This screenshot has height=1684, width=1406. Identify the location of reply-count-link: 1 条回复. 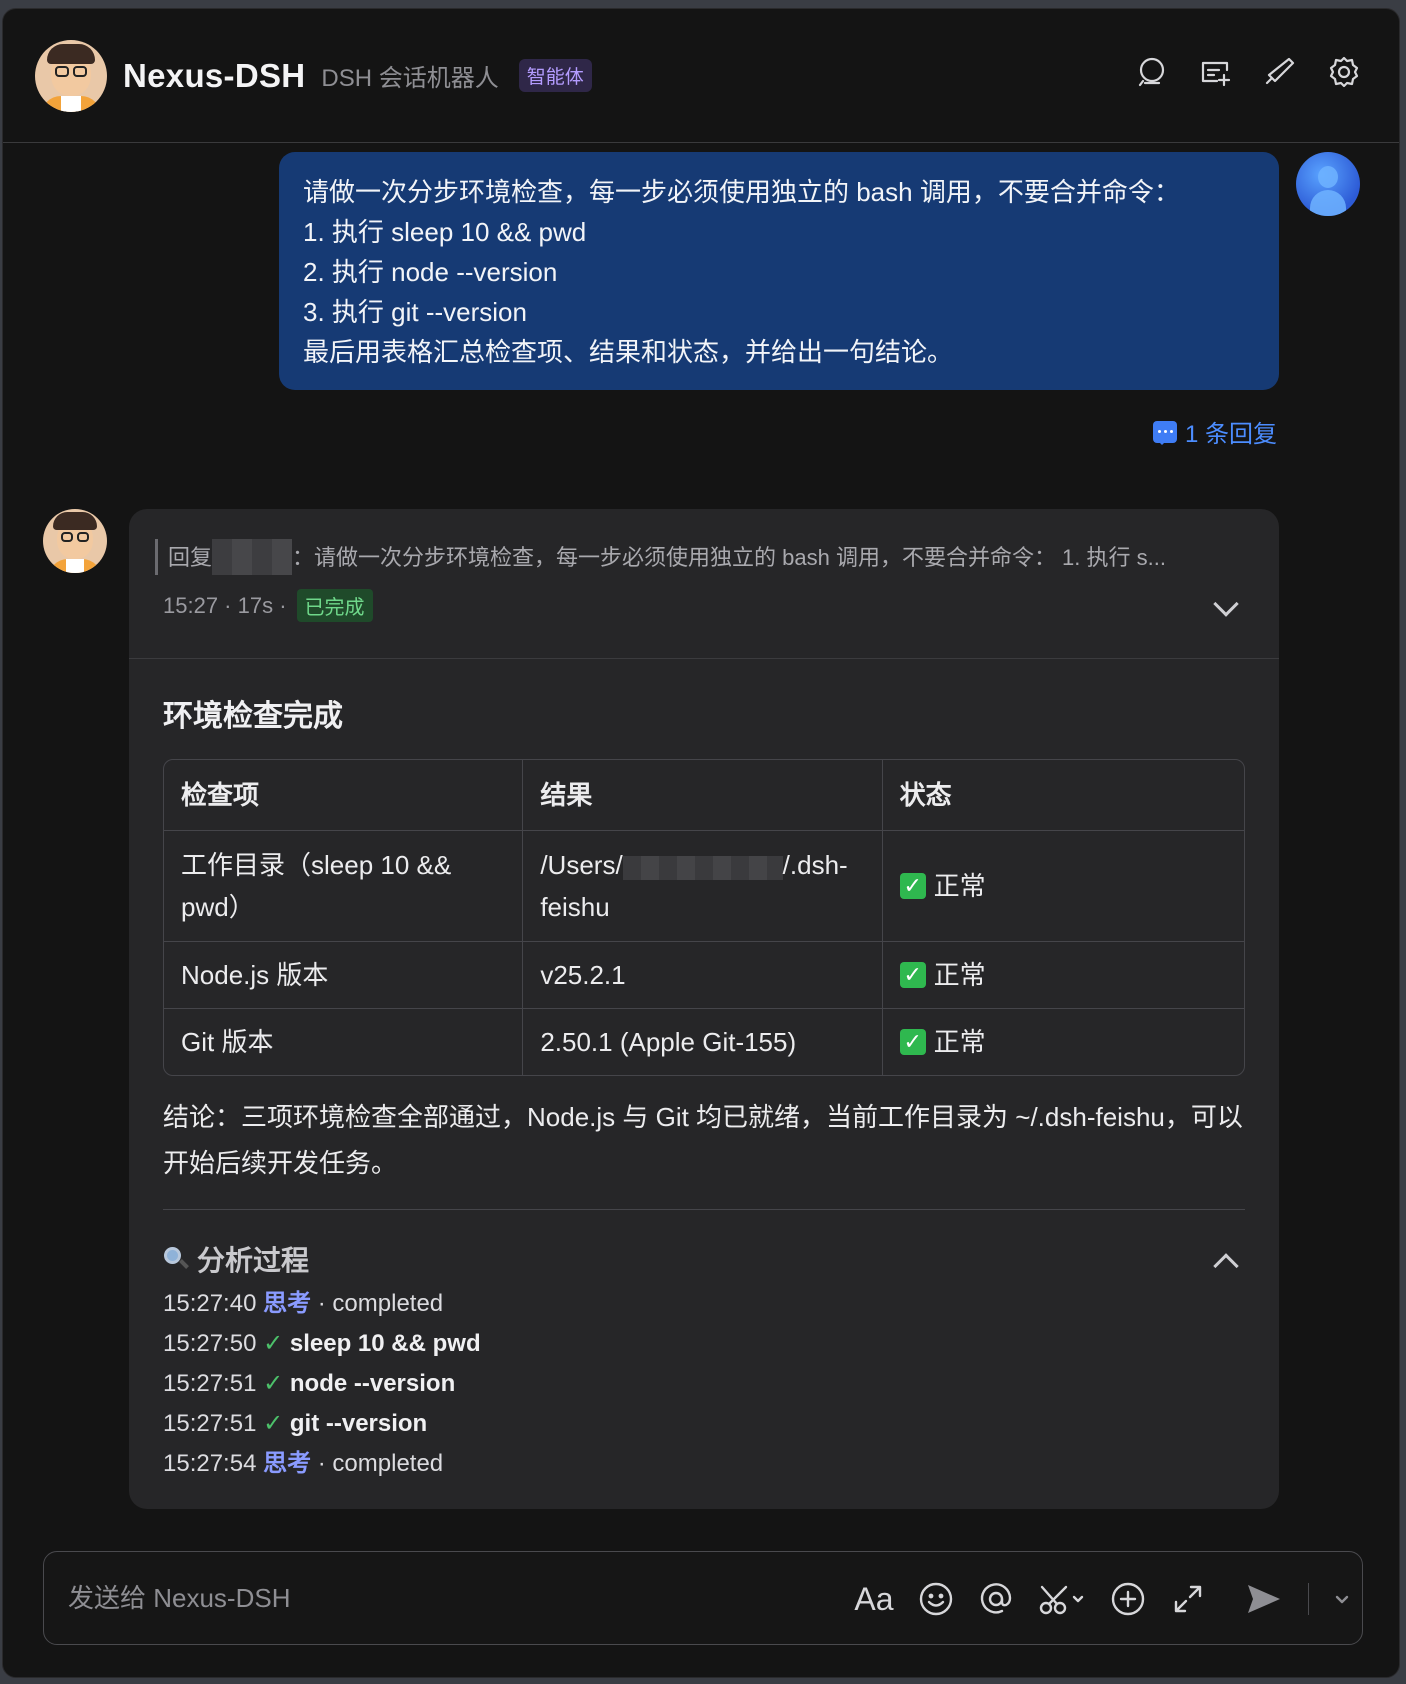
(1214, 431).